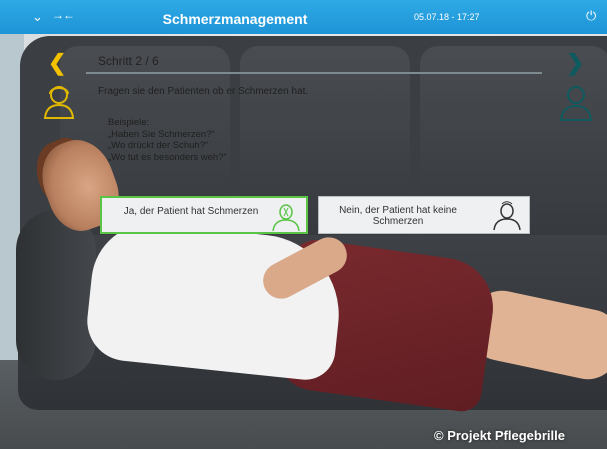 Image resolution: width=607 pixels, height=449 pixels. I want to click on example-item: „Haben Sie Schmerzen?“, so click(161, 134).